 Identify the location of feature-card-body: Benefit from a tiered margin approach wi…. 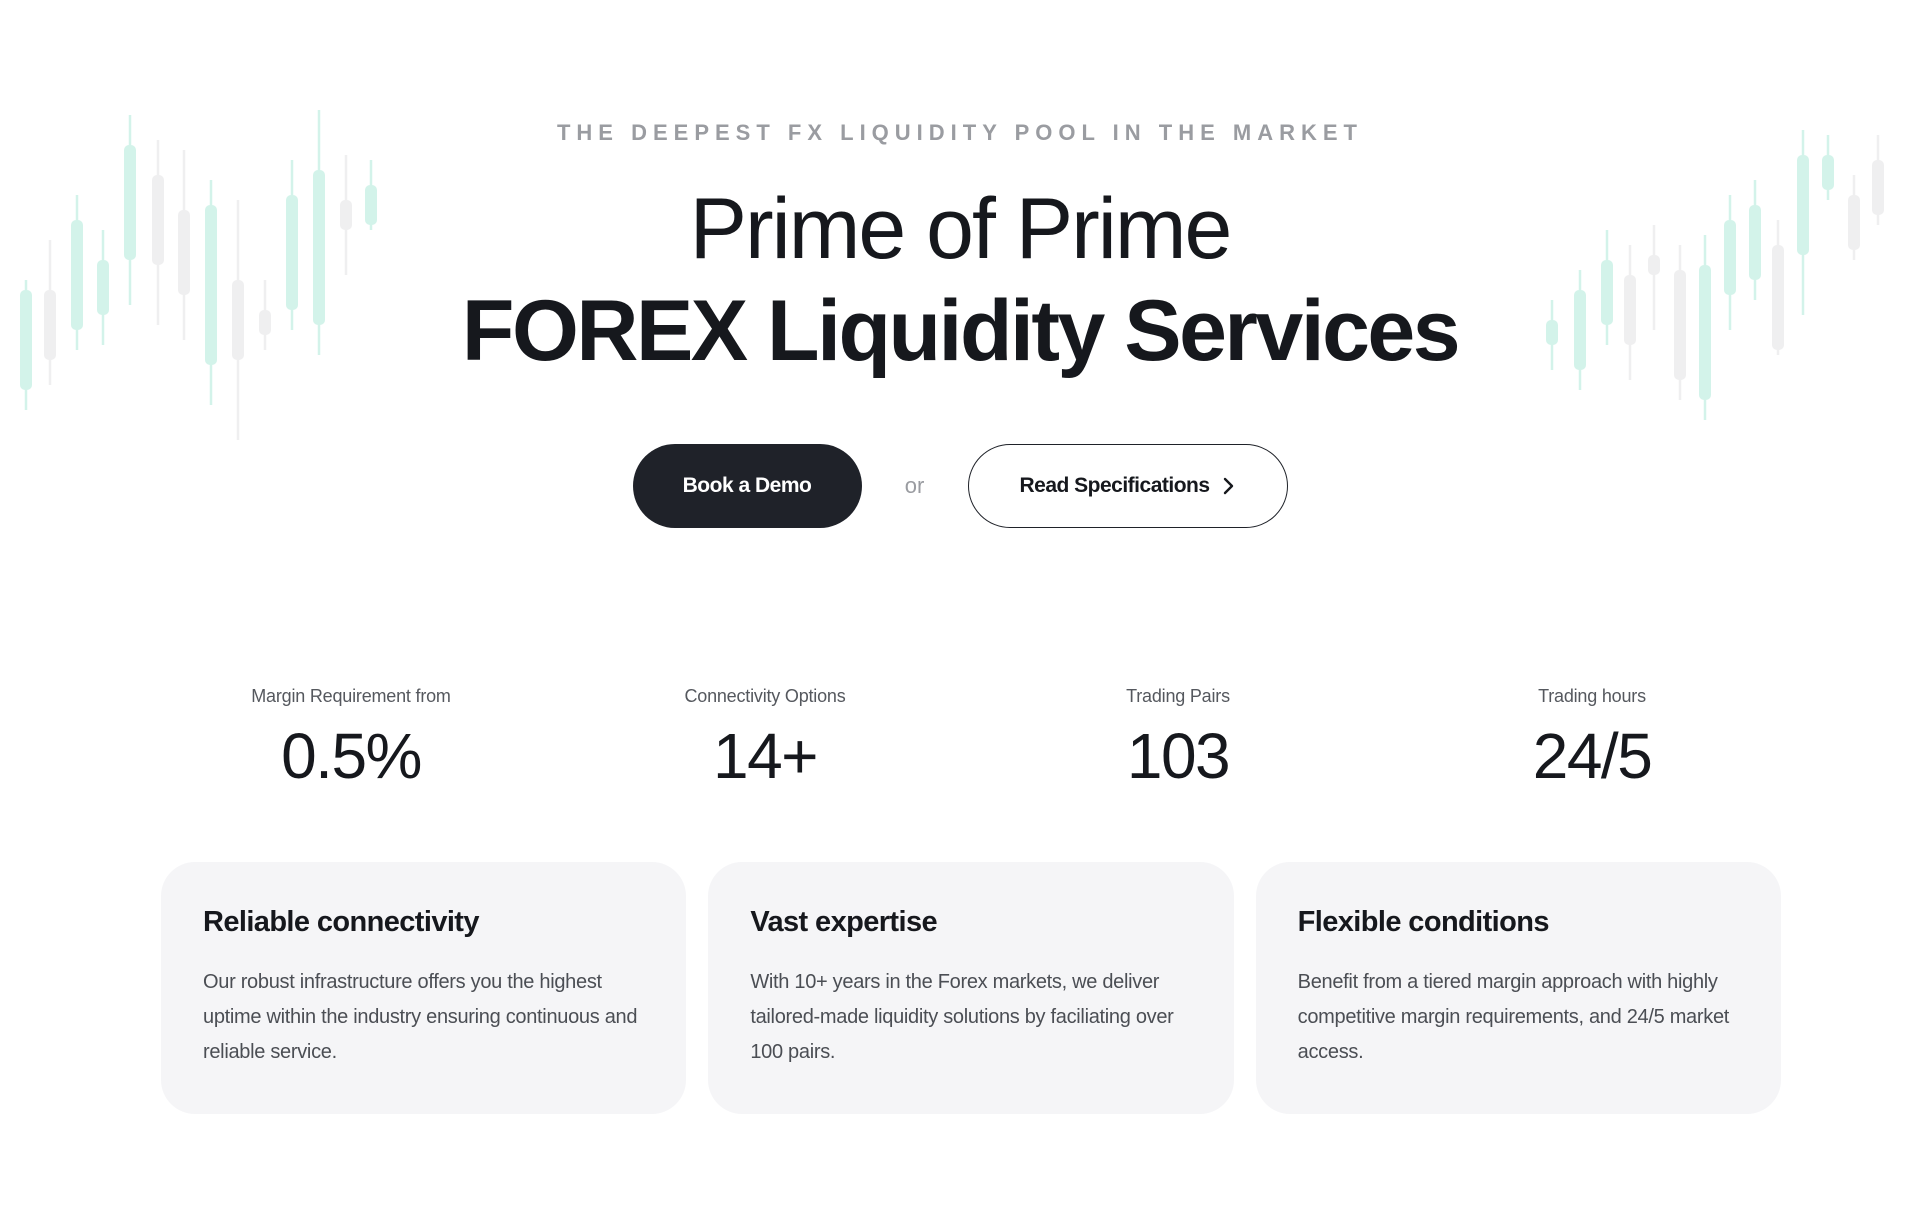
(1513, 1017).